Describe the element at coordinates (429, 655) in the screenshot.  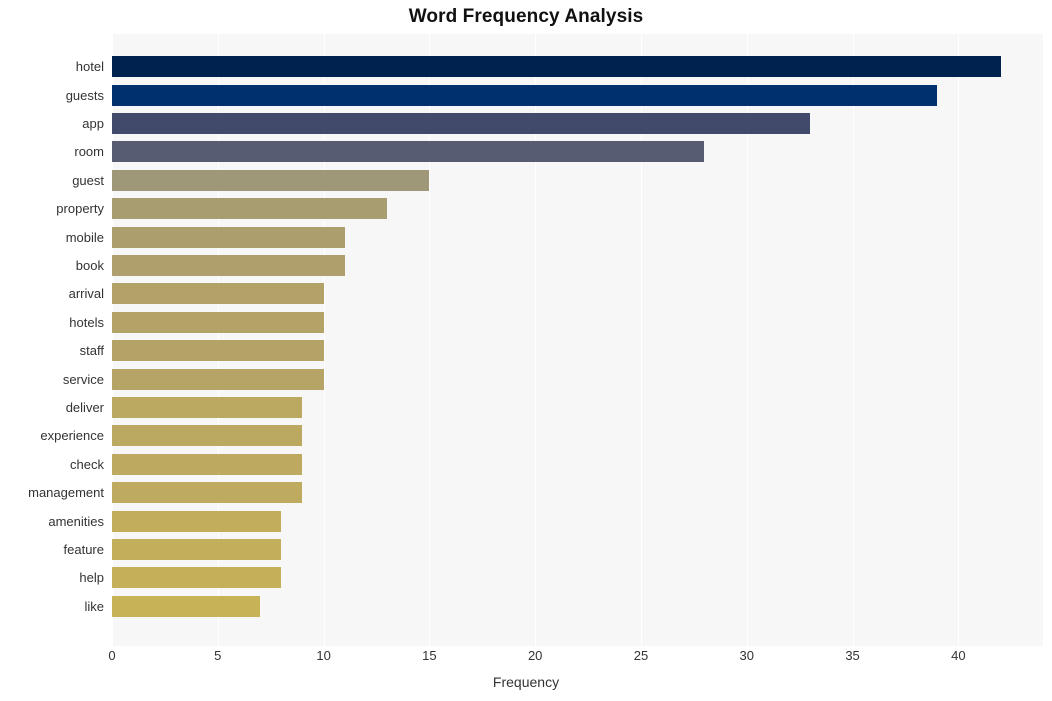
I see `x-axis-tick-label: 15` at that location.